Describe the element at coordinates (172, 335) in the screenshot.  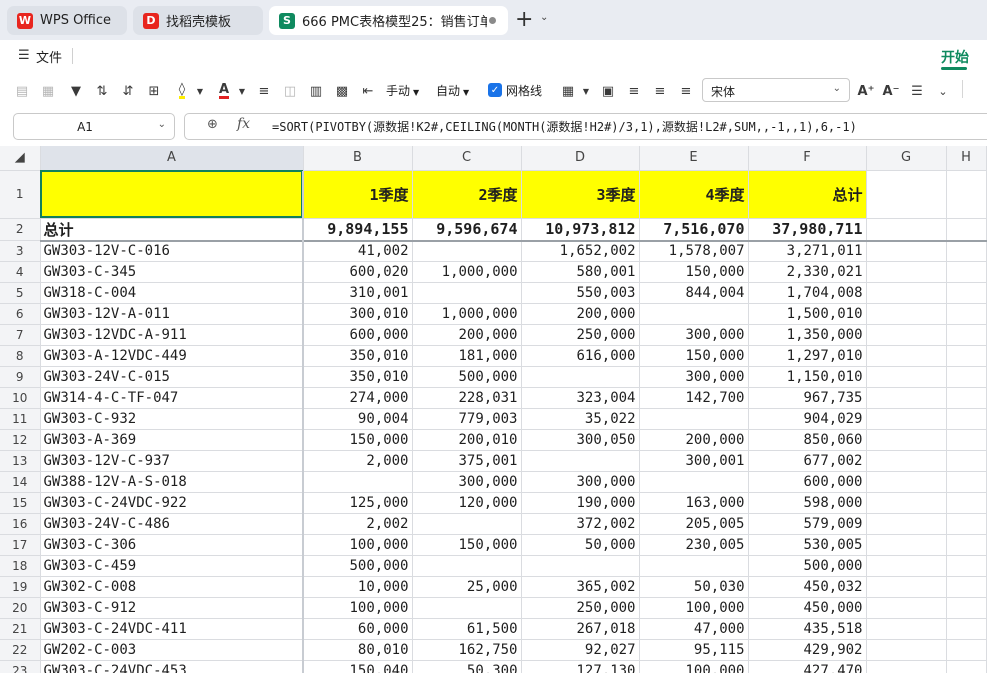
I see `part-number-cell: GW303-12VDC-A-911` at that location.